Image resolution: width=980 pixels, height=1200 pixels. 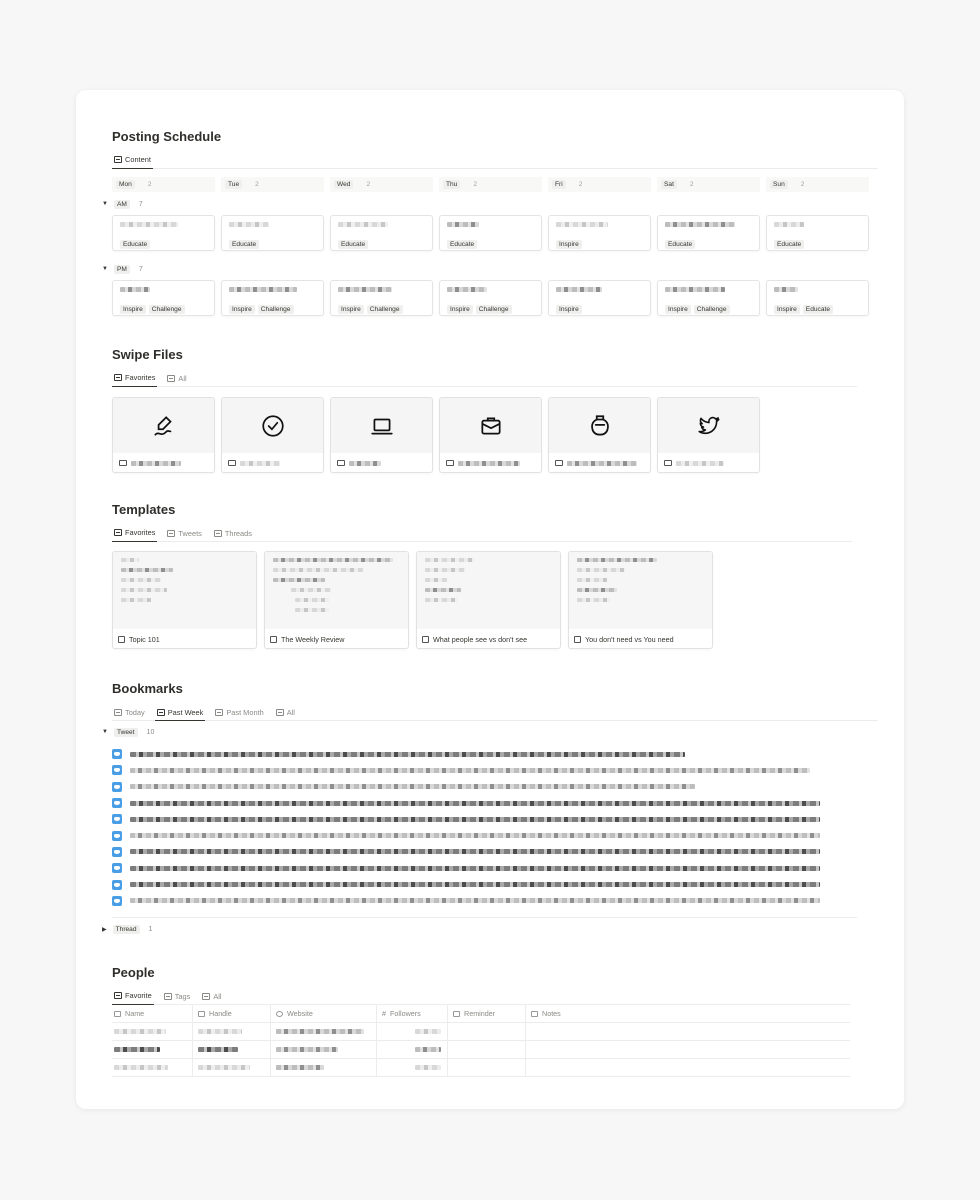 I want to click on day-count: 2, so click(x=475, y=184).